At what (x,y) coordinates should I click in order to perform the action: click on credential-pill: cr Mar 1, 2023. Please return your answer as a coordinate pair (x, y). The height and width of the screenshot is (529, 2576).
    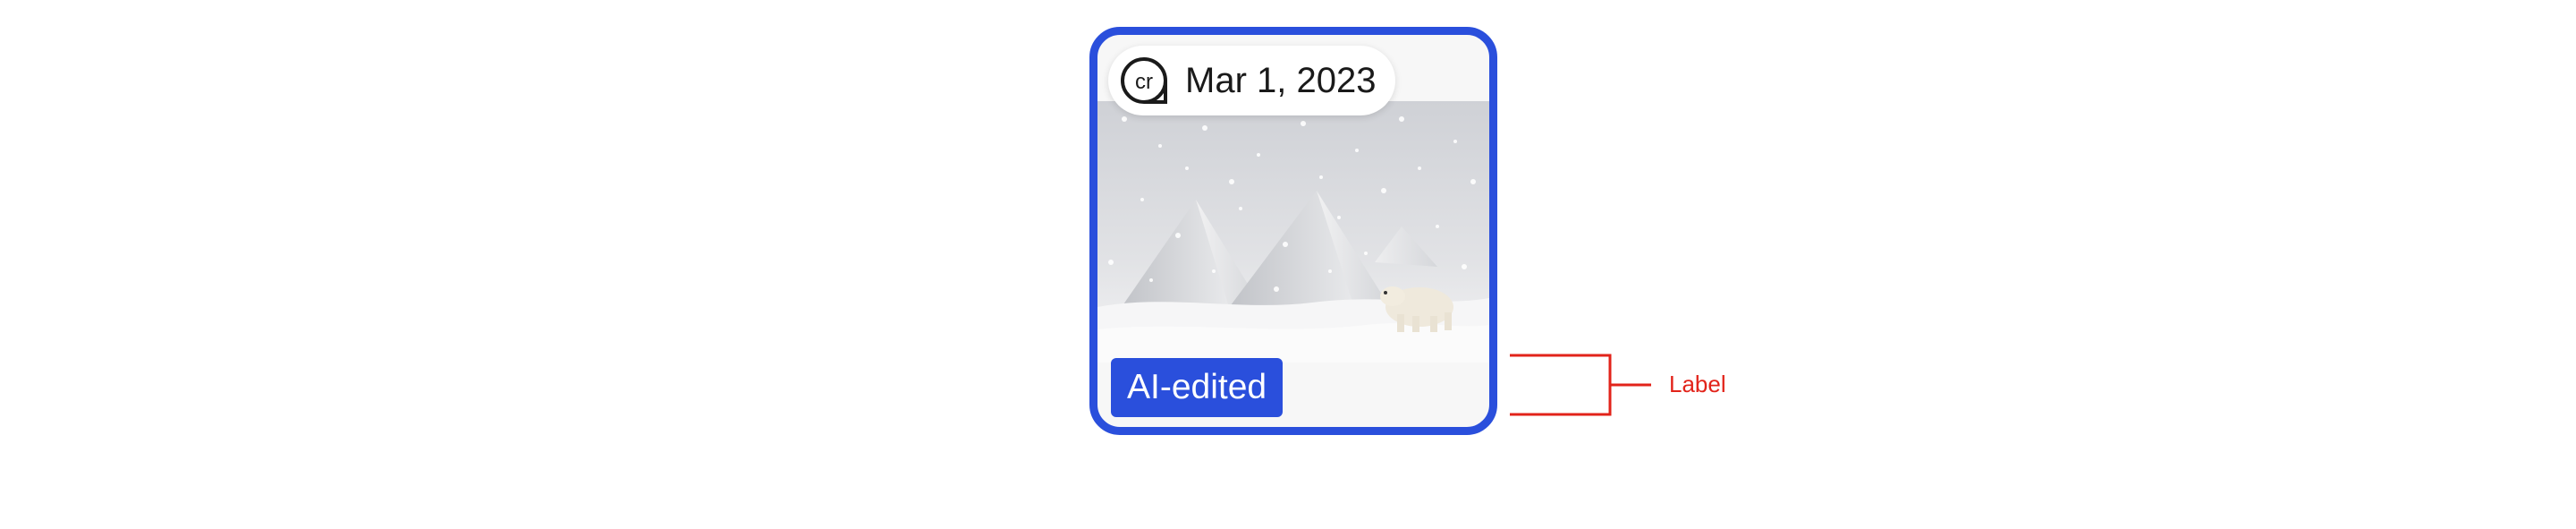
    Looking at the image, I should click on (1252, 80).